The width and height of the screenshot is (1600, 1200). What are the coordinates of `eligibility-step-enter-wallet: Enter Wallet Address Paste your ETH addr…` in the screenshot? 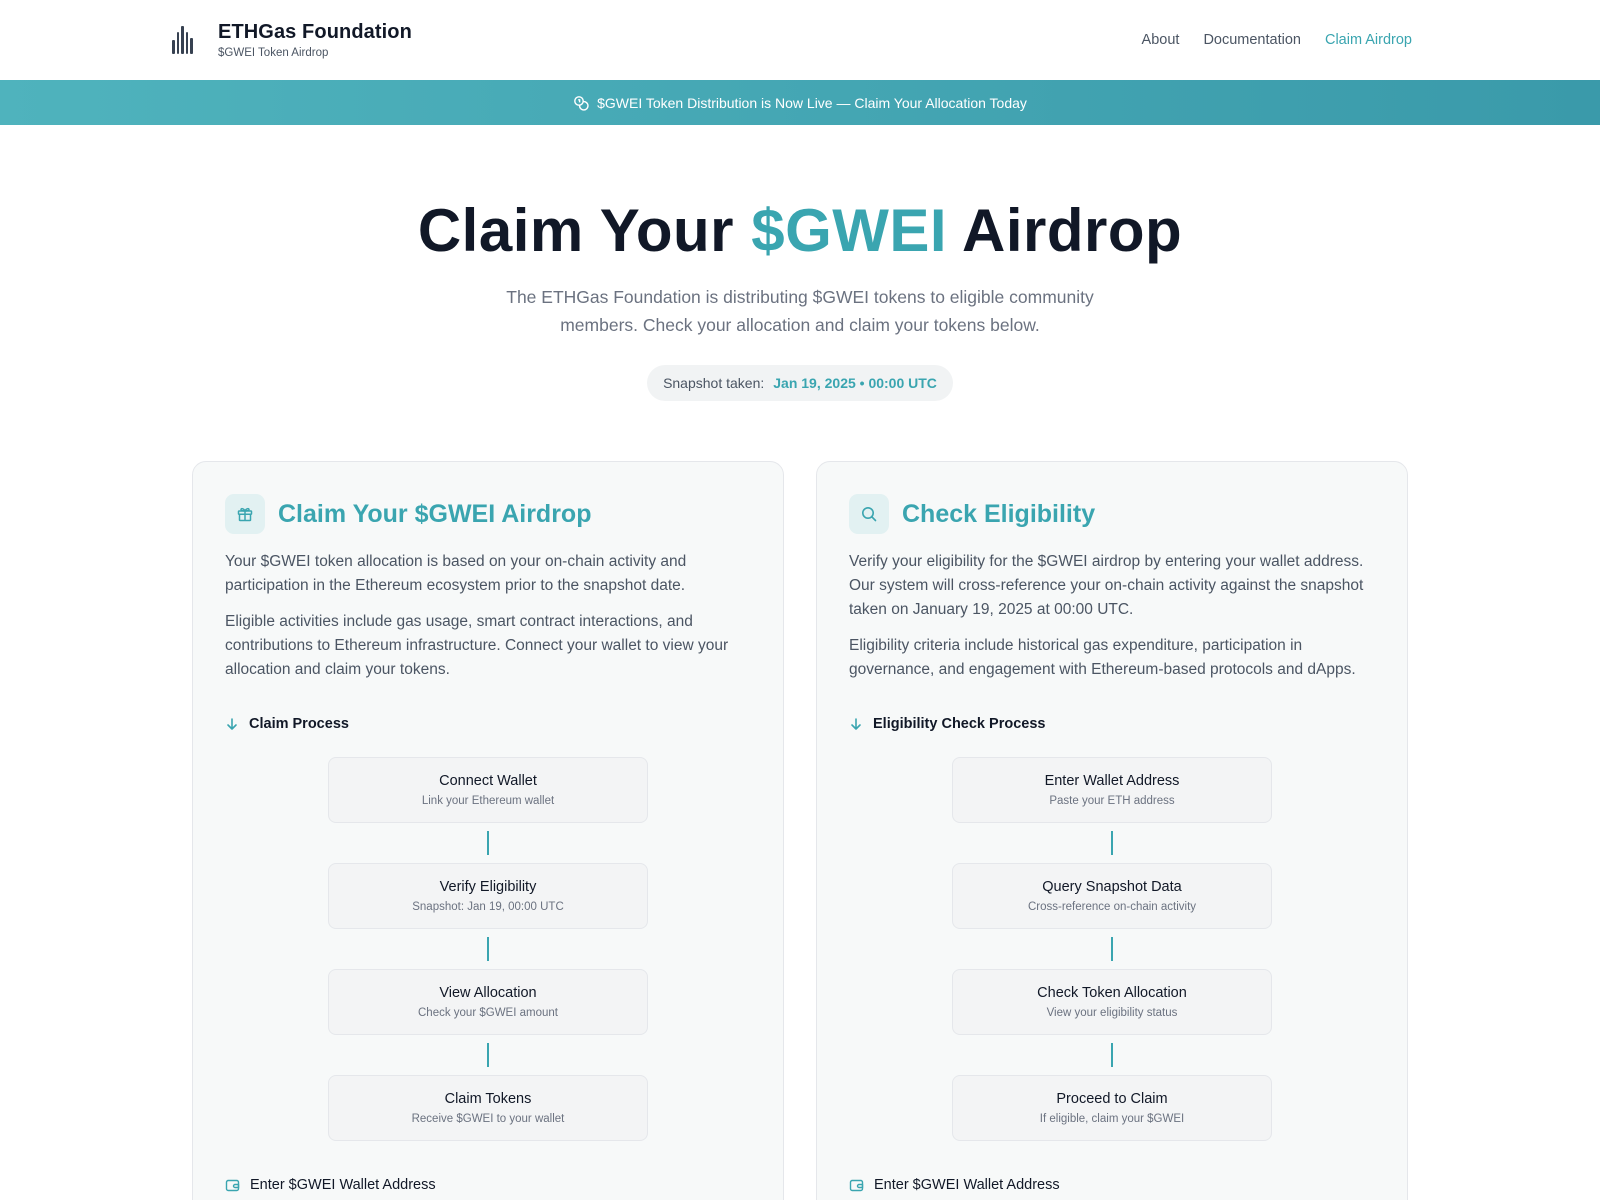 It's located at (1112, 790).